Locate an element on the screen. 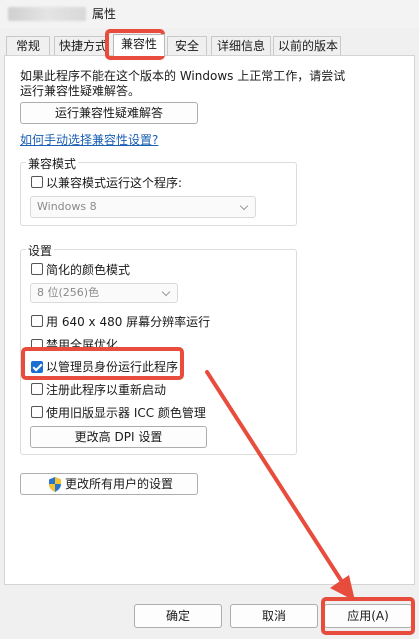 This screenshot has width=419, height=639. annotation-arrow is located at coordinates (280, 485).